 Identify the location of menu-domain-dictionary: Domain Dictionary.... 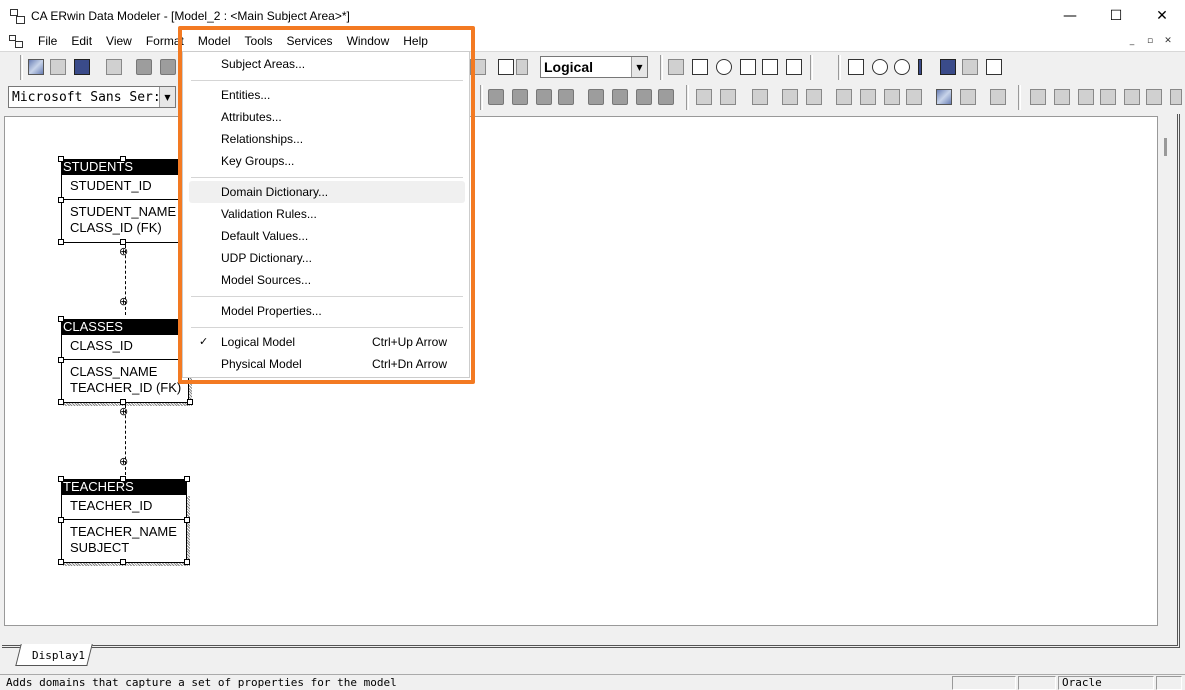
(327, 192).